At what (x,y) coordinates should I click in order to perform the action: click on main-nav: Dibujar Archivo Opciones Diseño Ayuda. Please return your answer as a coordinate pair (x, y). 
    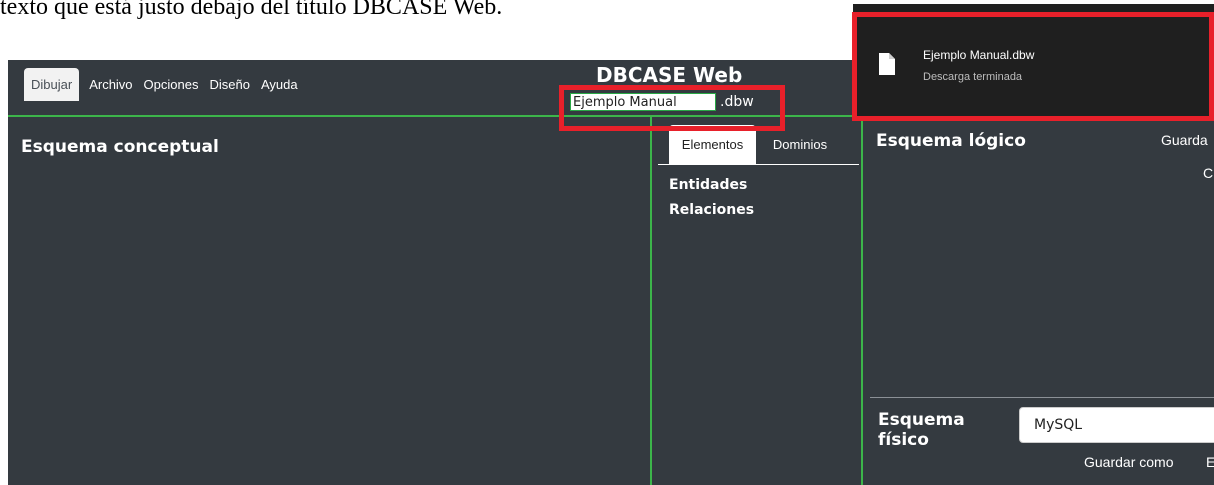
    Looking at the image, I should click on (164, 84).